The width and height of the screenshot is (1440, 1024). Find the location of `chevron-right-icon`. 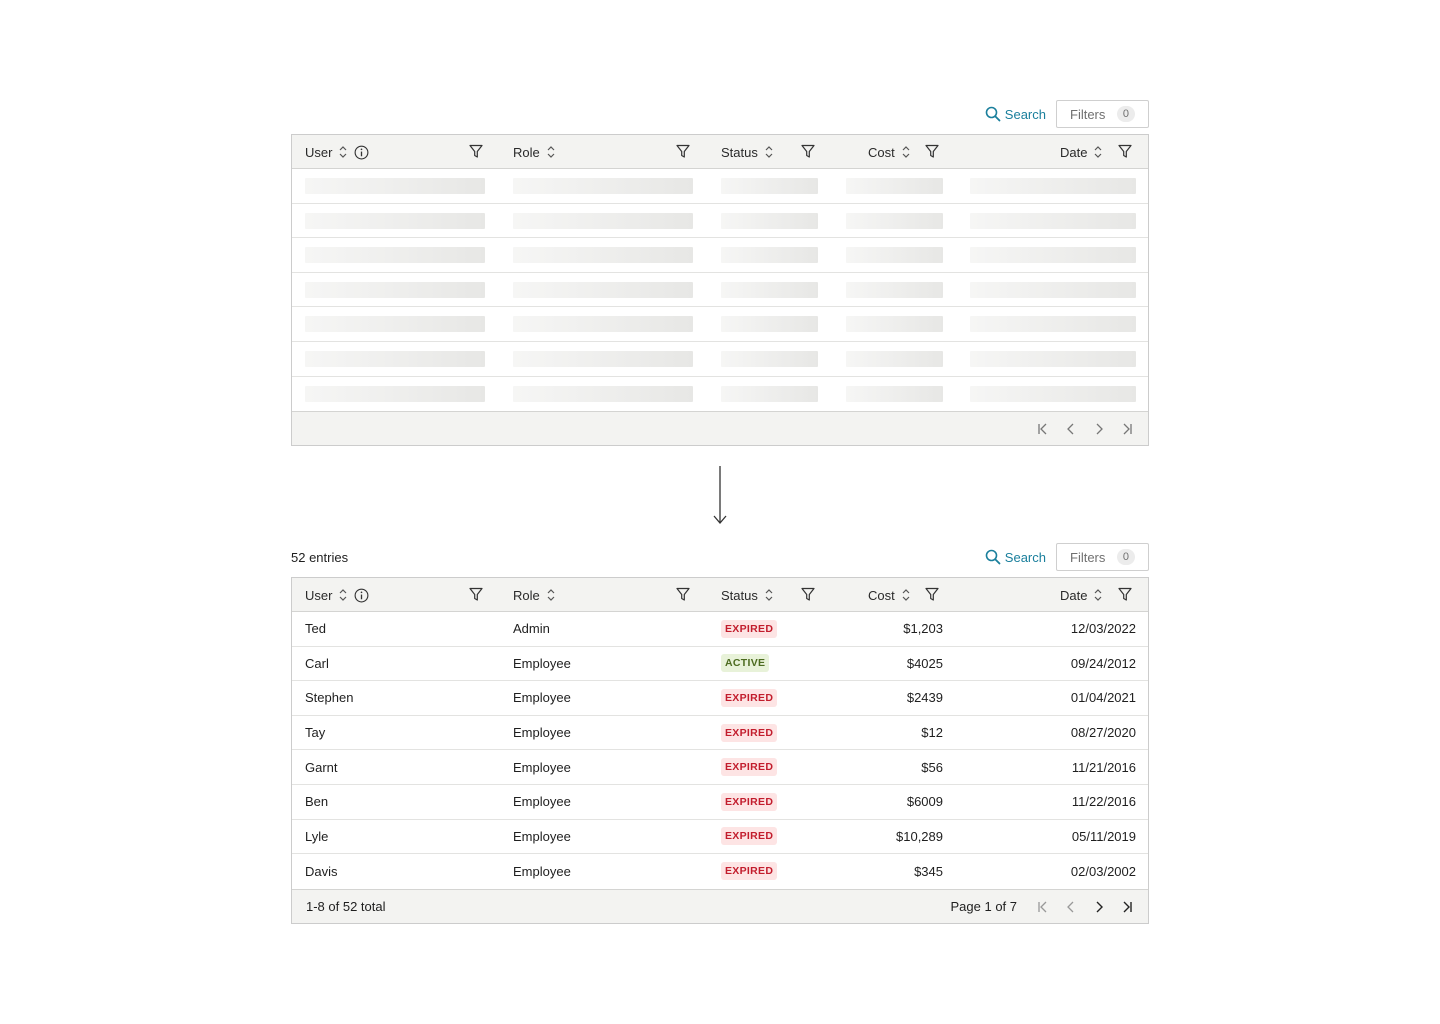

chevron-right-icon is located at coordinates (1099, 429).